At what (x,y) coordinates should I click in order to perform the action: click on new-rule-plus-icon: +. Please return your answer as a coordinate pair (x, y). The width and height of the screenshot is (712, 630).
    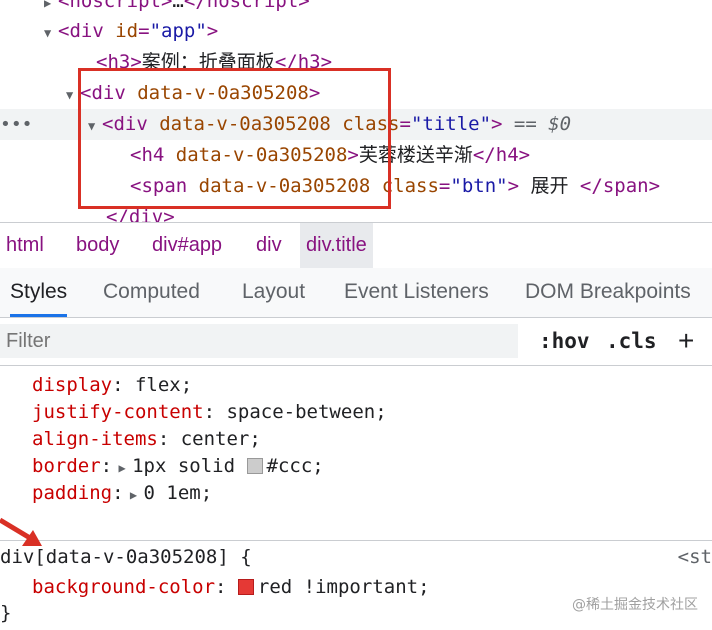
    Looking at the image, I should click on (686, 341).